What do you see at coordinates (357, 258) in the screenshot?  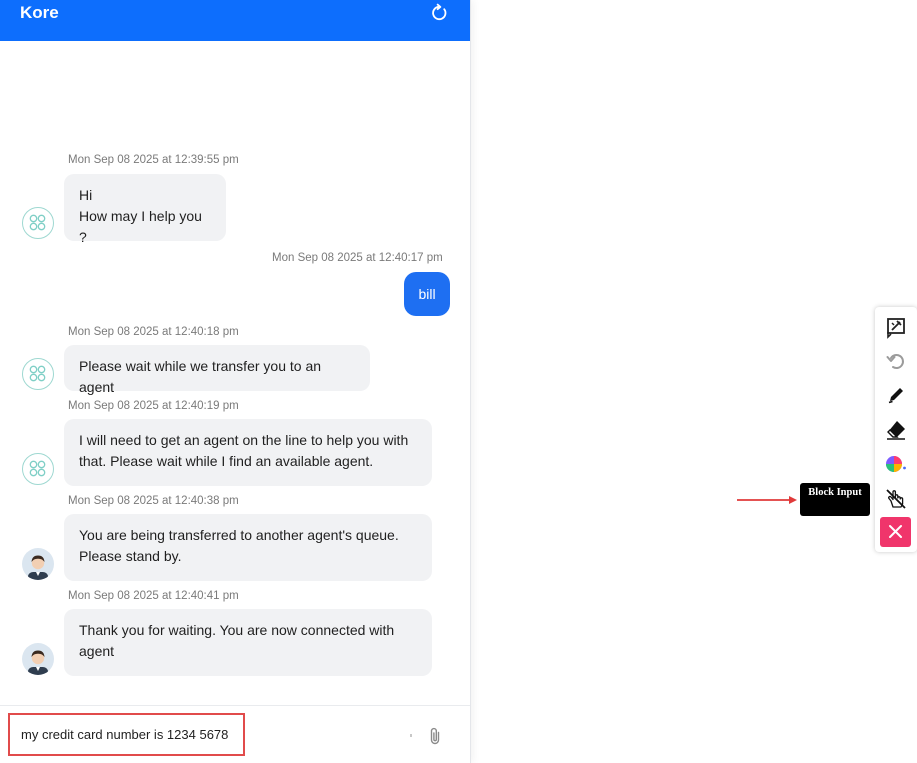 I see `message-timestamp: Mon Sep 08 2025 at 12:40:17 pm` at bounding box center [357, 258].